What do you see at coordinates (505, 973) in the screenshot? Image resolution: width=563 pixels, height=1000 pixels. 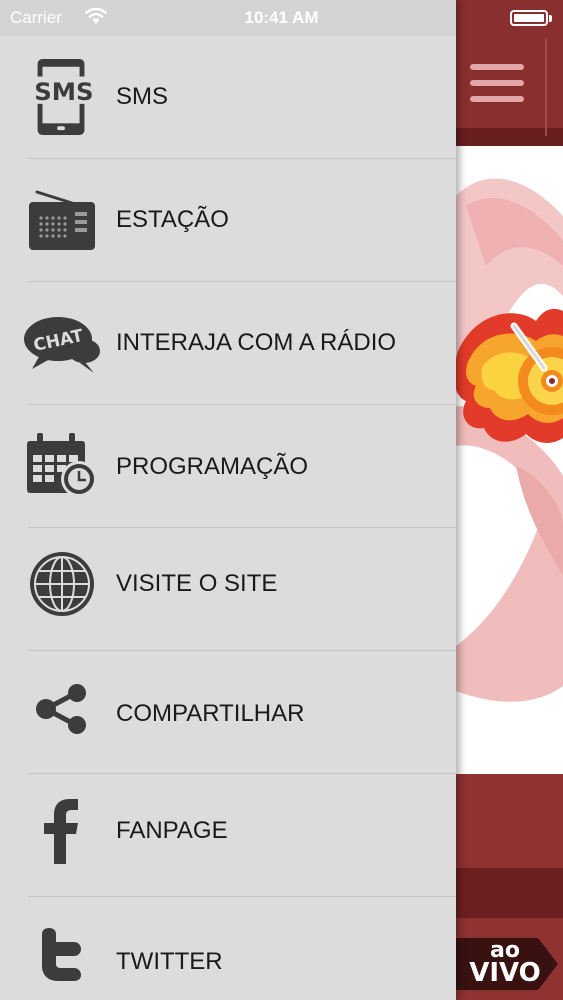 I see `live-label-line2: VIVO` at bounding box center [505, 973].